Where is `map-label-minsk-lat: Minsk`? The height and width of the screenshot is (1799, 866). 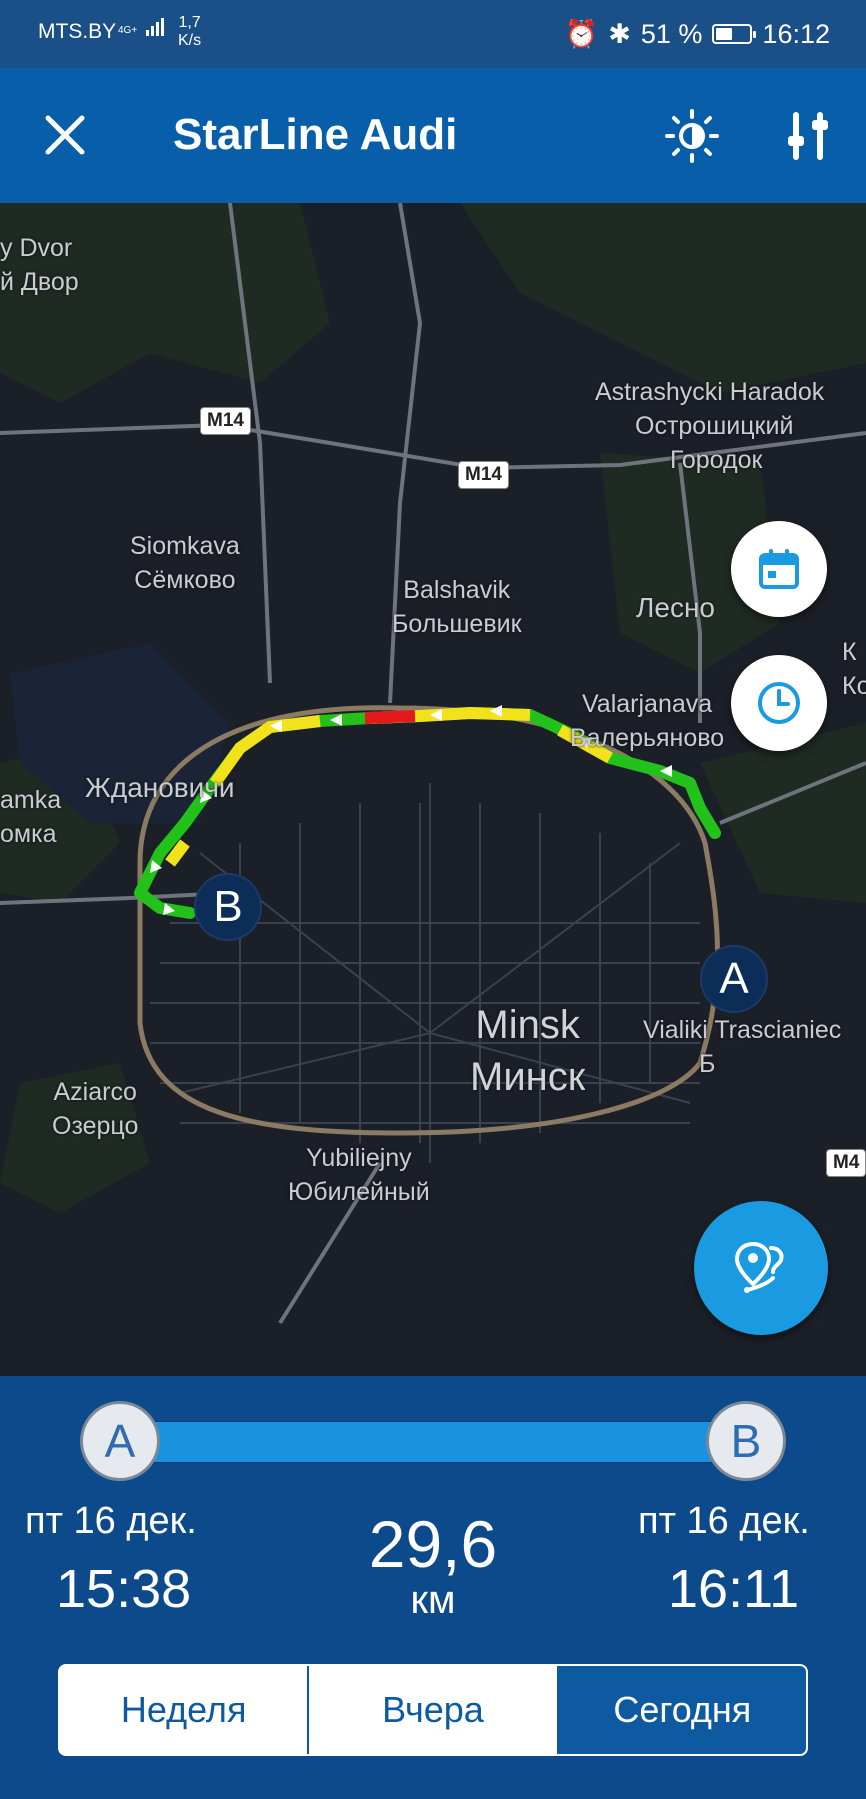 map-label-minsk-lat: Minsk is located at coordinates (527, 1025).